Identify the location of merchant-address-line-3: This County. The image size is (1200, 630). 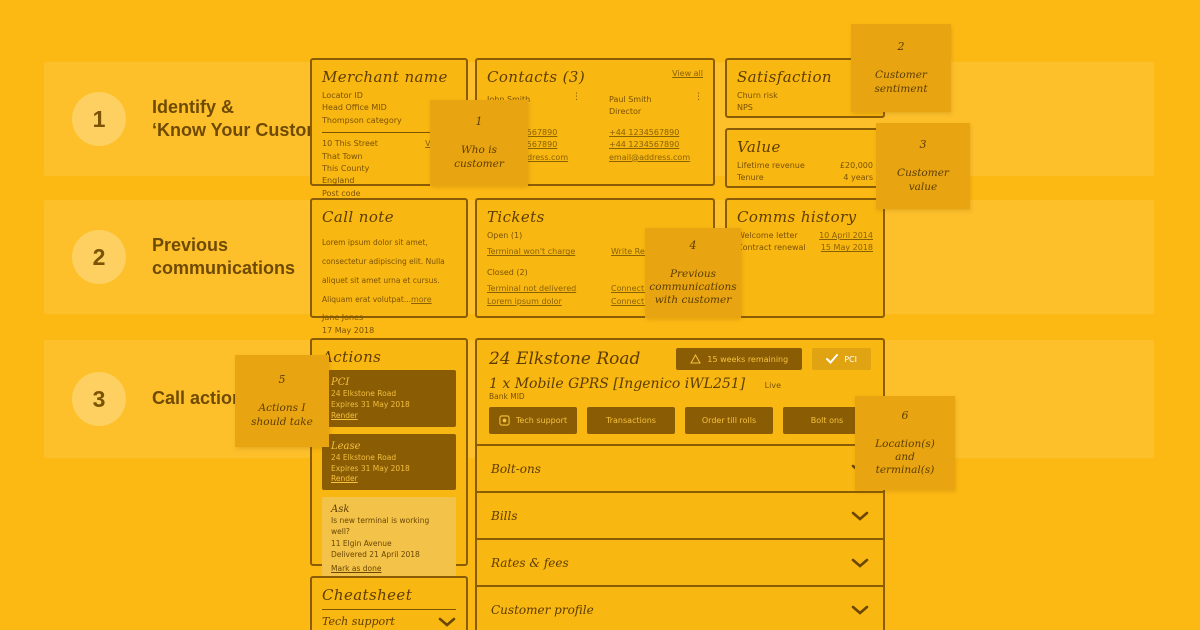
(346, 168).